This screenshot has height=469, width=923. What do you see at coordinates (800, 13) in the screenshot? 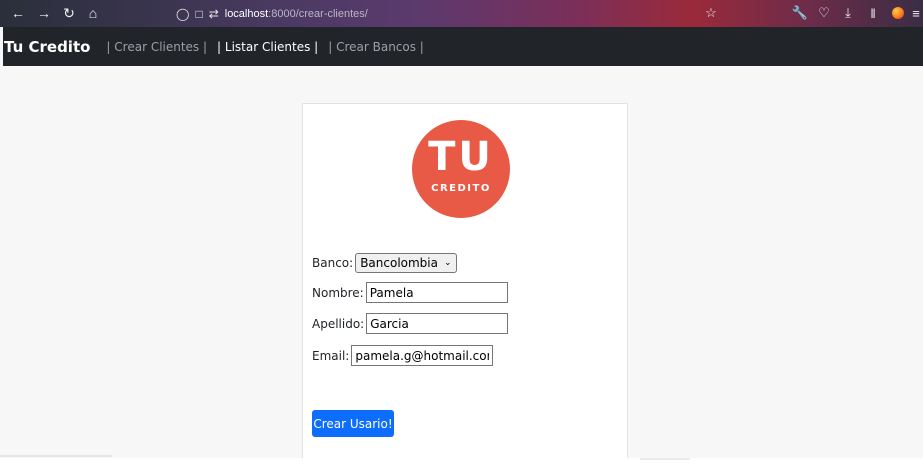
I see `wrench-icon: 🔧` at bounding box center [800, 13].